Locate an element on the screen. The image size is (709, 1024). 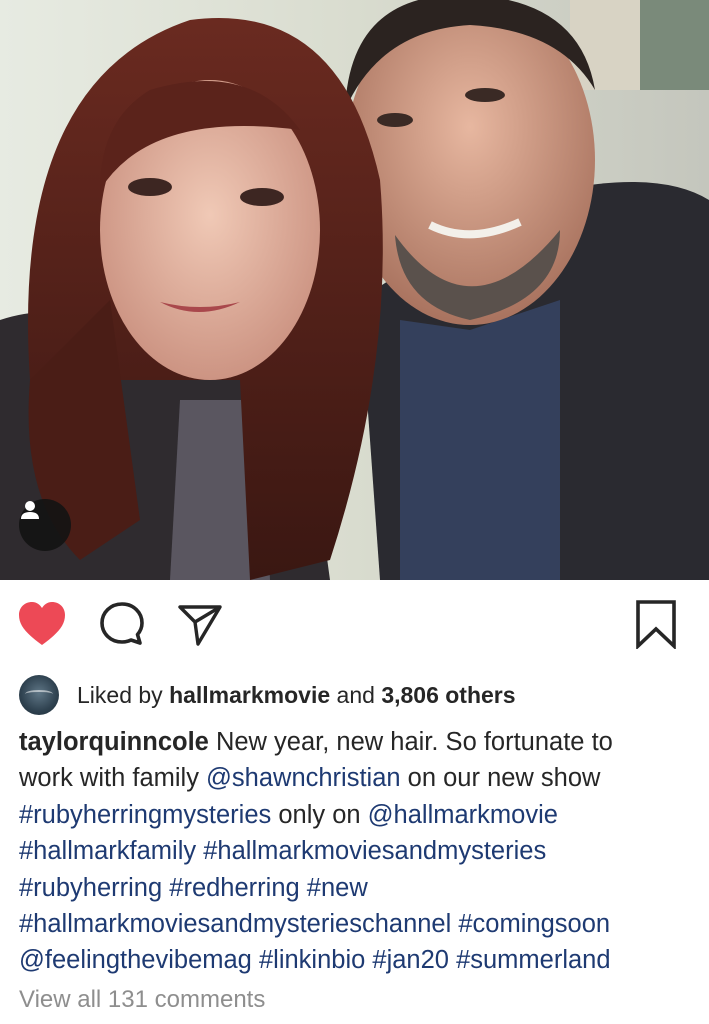
hashtag-link: #rubyherring is located at coordinates (90, 888).